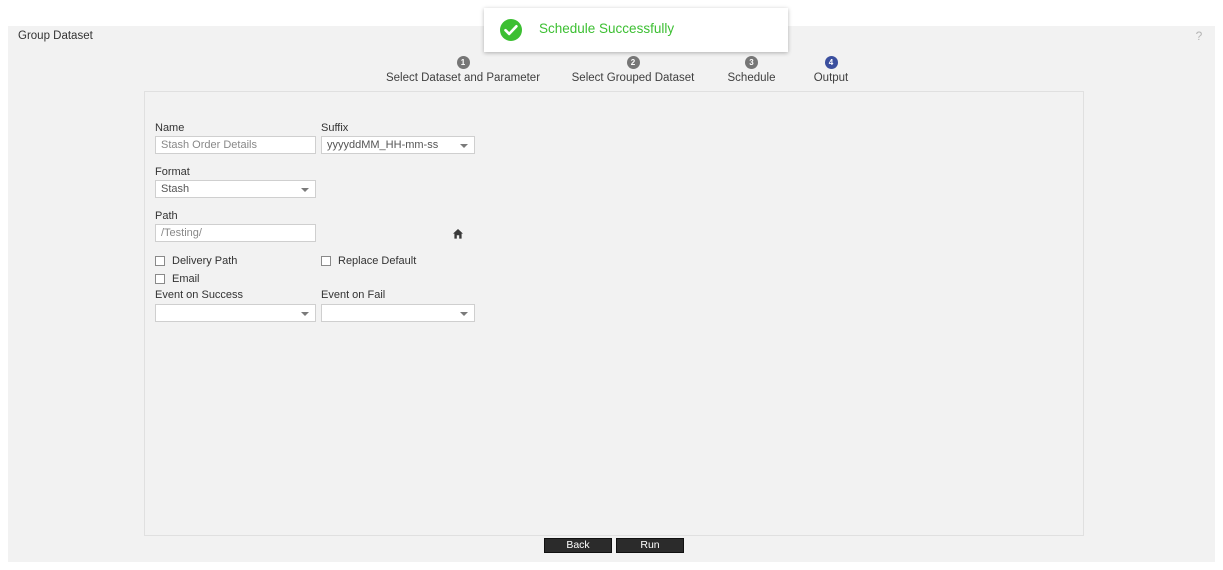 The image size is (1223, 570). Describe the element at coordinates (578, 545) in the screenshot. I see `back-button: Back` at that location.